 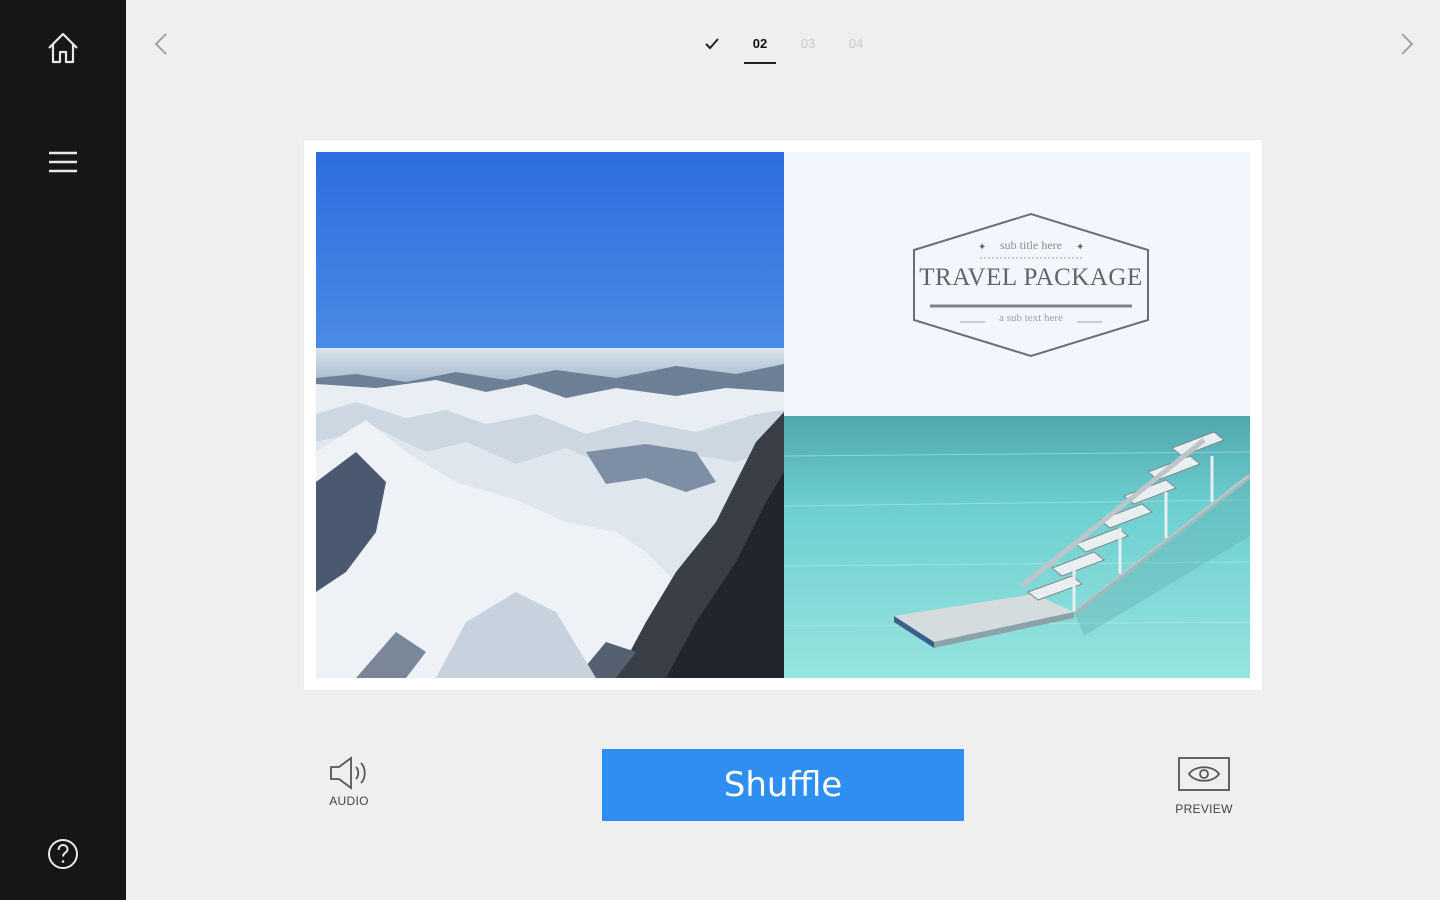 I want to click on previous-arrow-icon, so click(x=161, y=44).